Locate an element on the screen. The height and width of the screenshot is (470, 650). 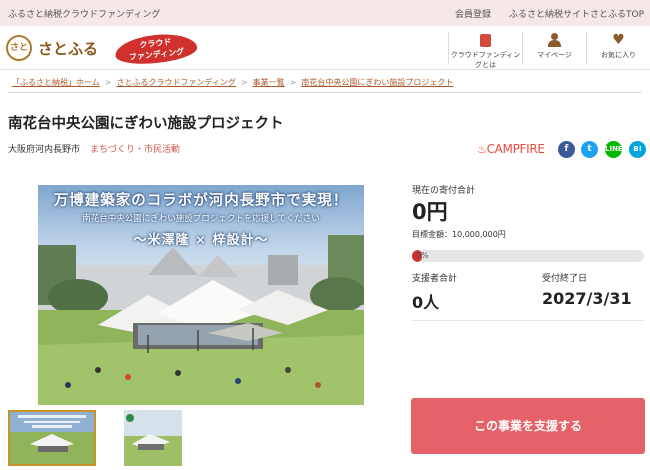
nav-mypage: マイページ is located at coordinates (554, 48).